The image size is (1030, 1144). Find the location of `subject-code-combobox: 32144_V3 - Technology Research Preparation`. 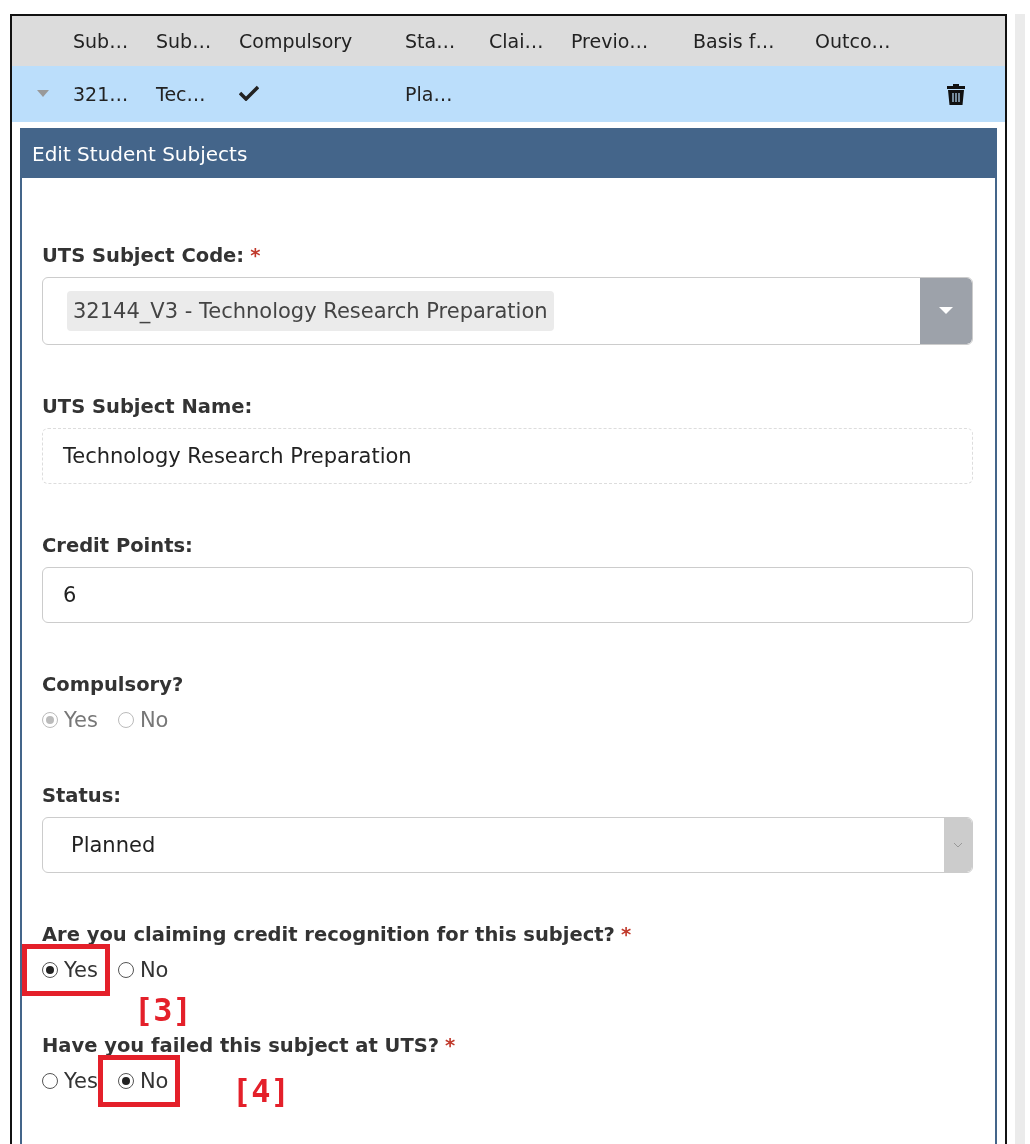

subject-code-combobox: 32144_V3 - Technology Research Preparation is located at coordinates (507, 311).